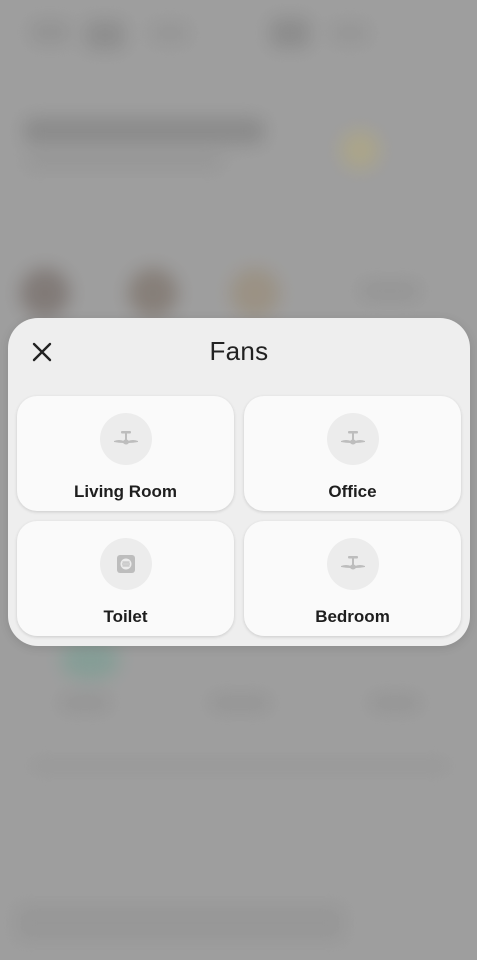  I want to click on device-tile-toilet: Toilet, so click(125, 578).